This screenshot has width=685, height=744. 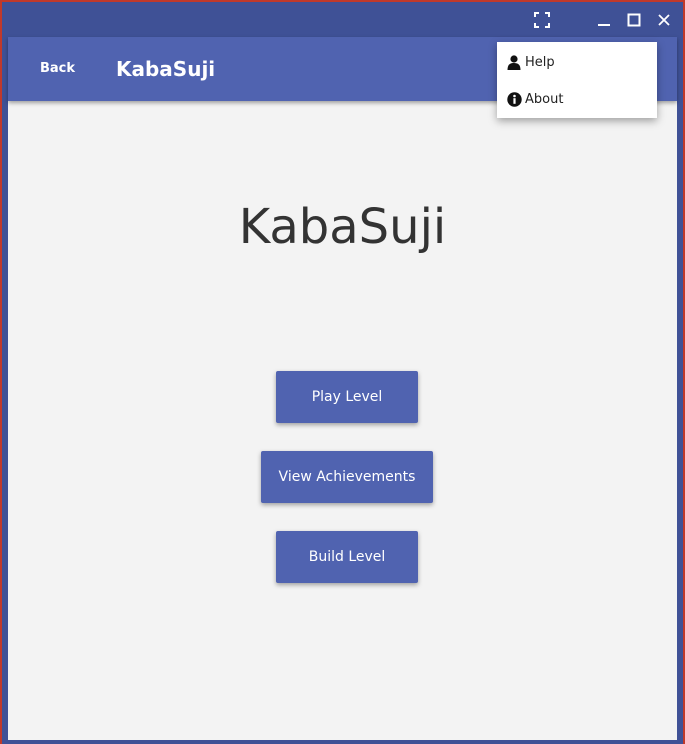 I want to click on build-level-button: Build Level, so click(x=347, y=557).